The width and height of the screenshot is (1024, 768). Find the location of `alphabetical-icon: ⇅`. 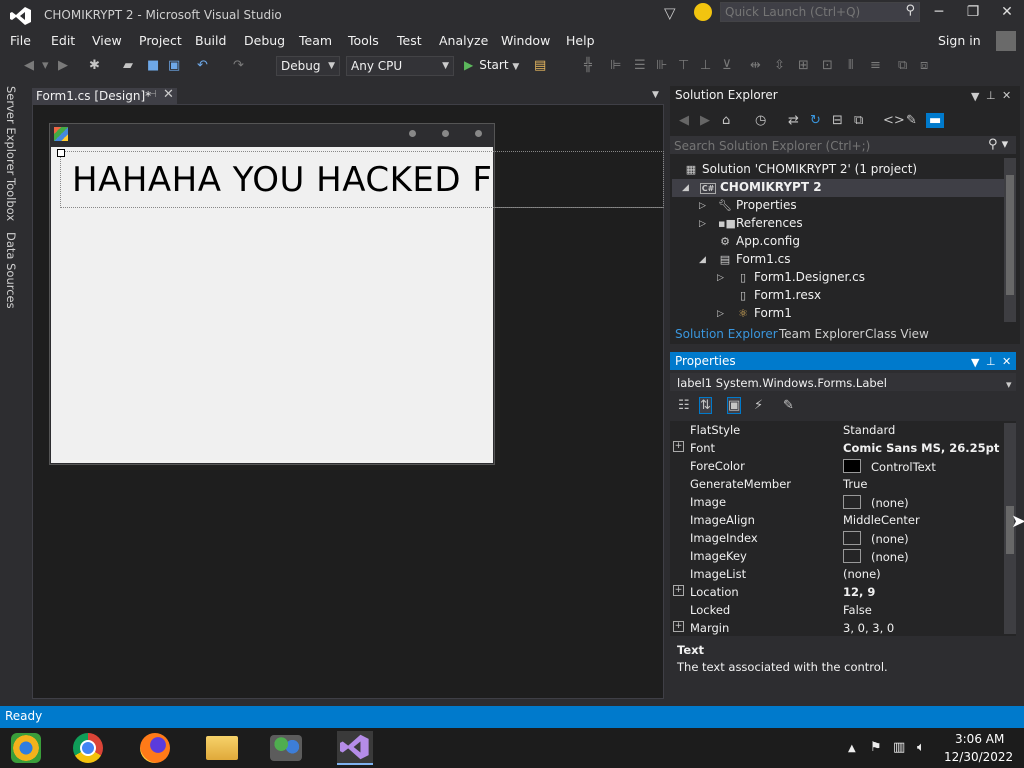

alphabetical-icon: ⇅ is located at coordinates (705, 405).